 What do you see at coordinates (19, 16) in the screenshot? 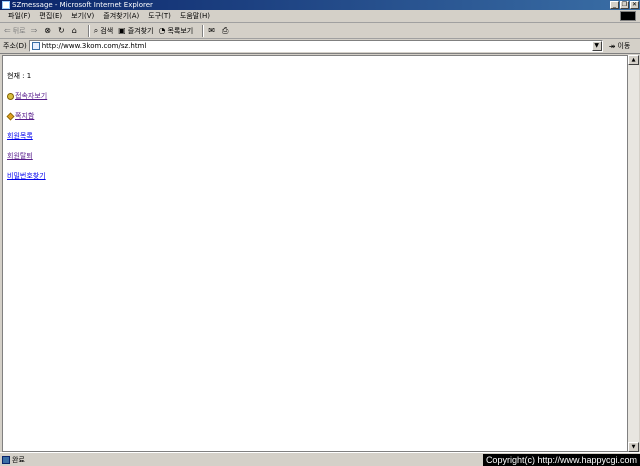
I see `menu-file: 파일(F)` at bounding box center [19, 16].